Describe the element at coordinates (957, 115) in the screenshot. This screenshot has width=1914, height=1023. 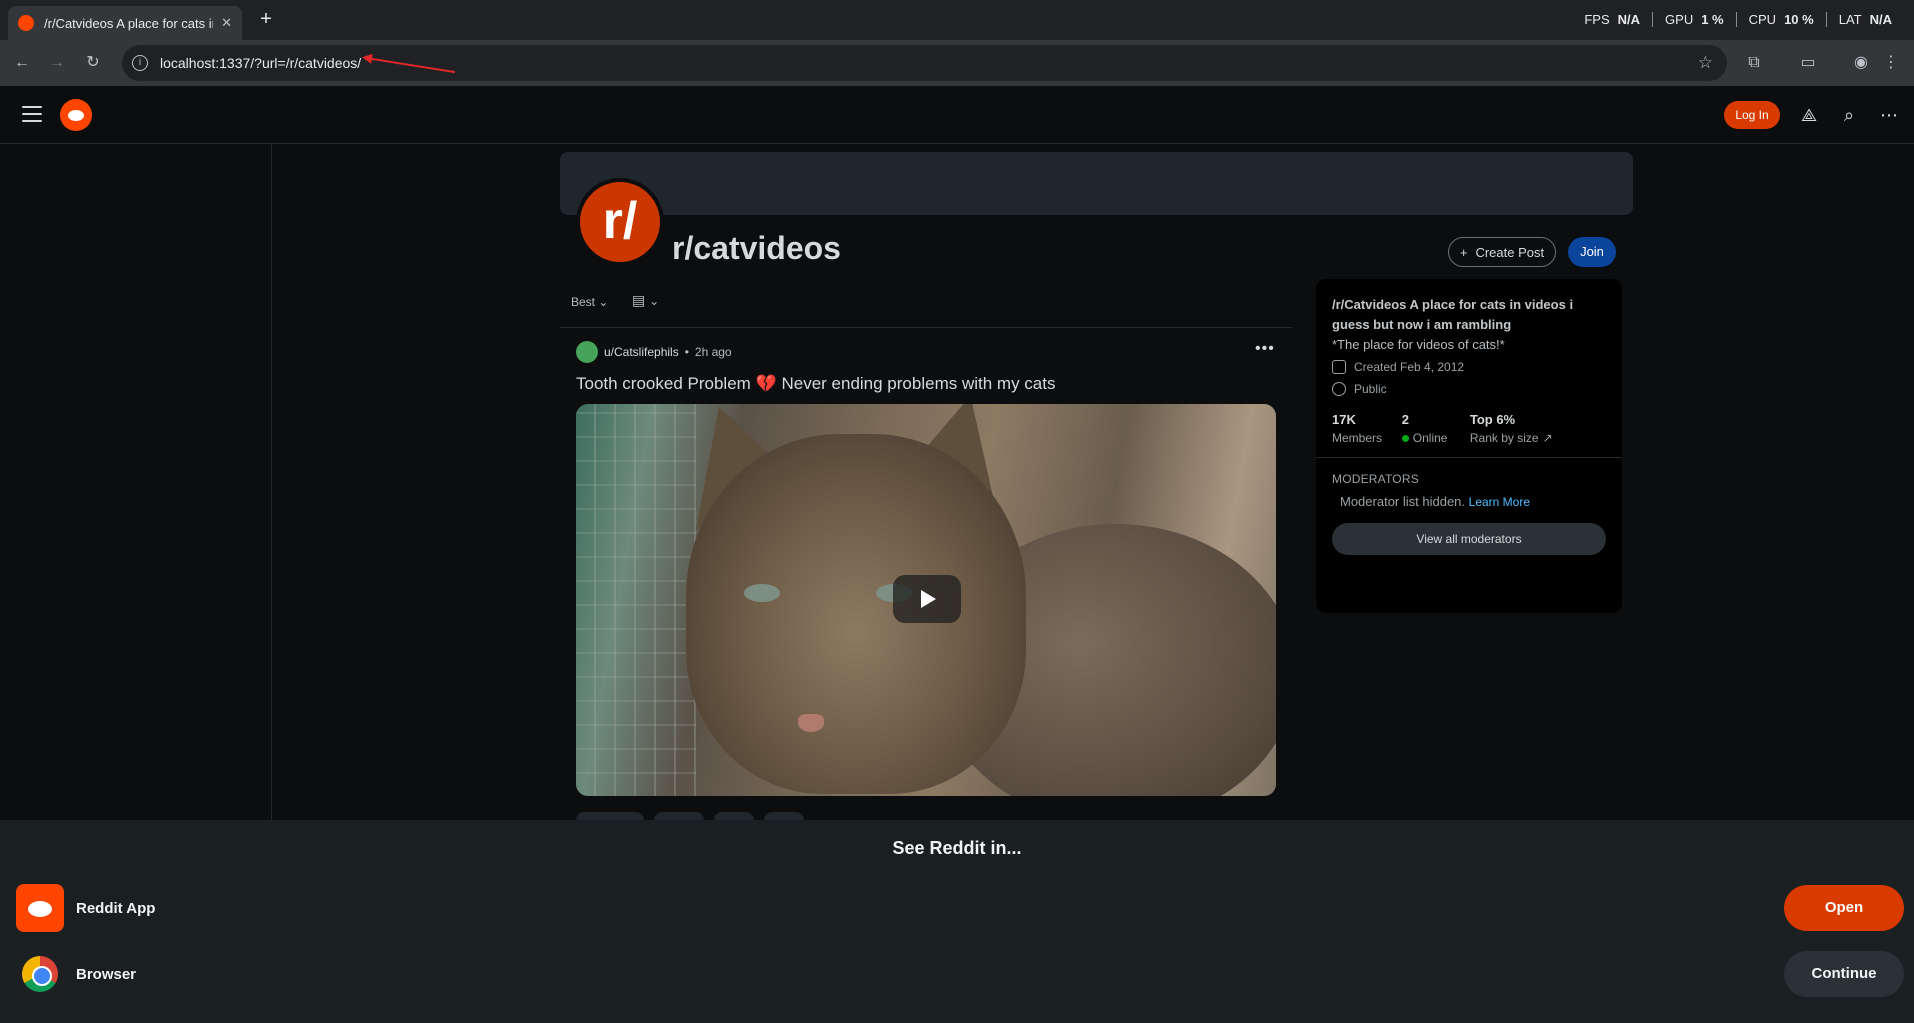
I see `reddit-header: Log In ⟁ ⌕ ⋯` at that location.